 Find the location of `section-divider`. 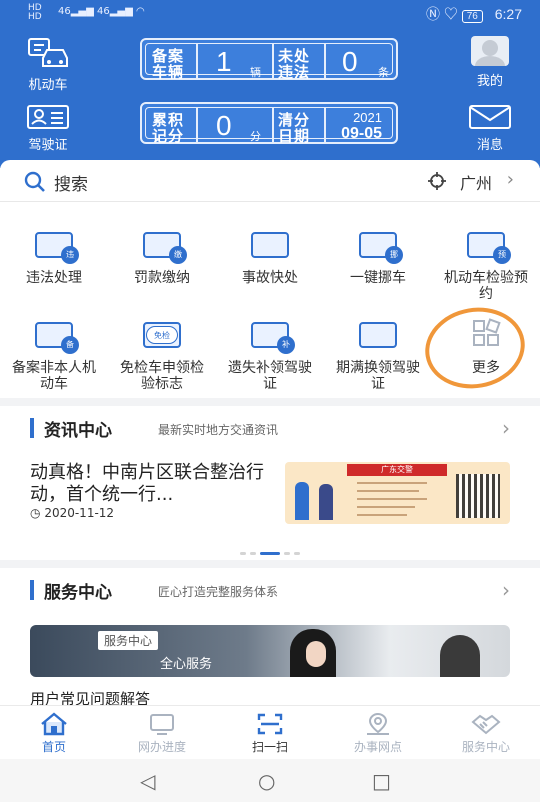

section-divider is located at coordinates (270, 564).